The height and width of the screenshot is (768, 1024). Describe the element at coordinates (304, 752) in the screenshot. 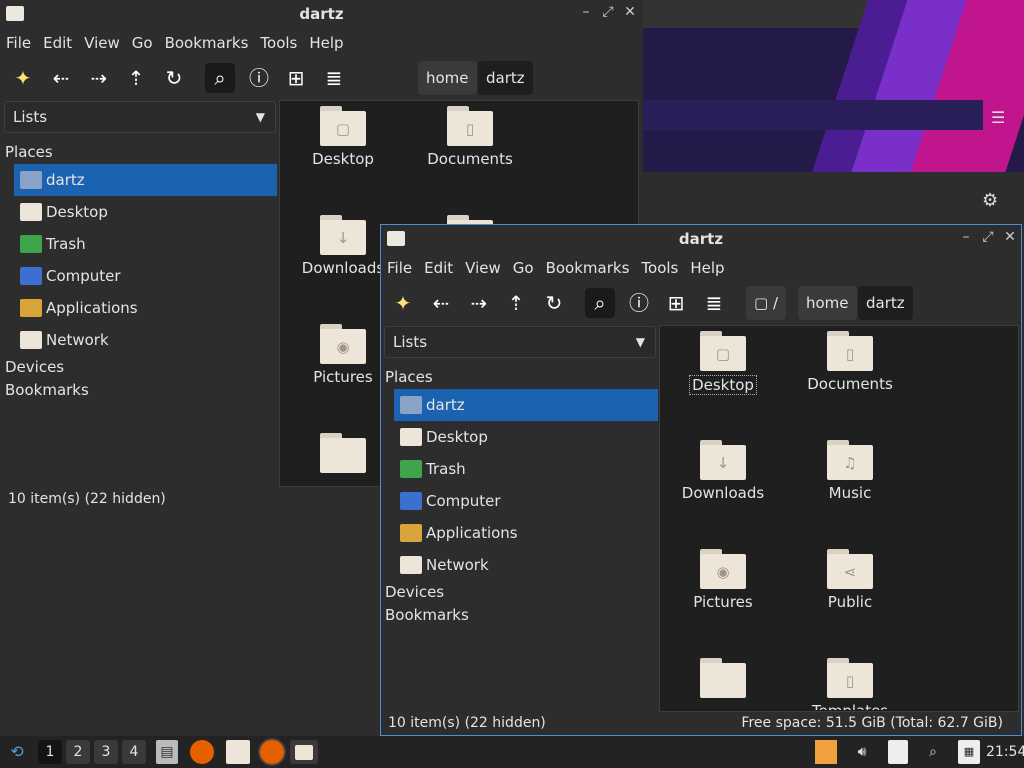

I see `task-file-manager` at that location.